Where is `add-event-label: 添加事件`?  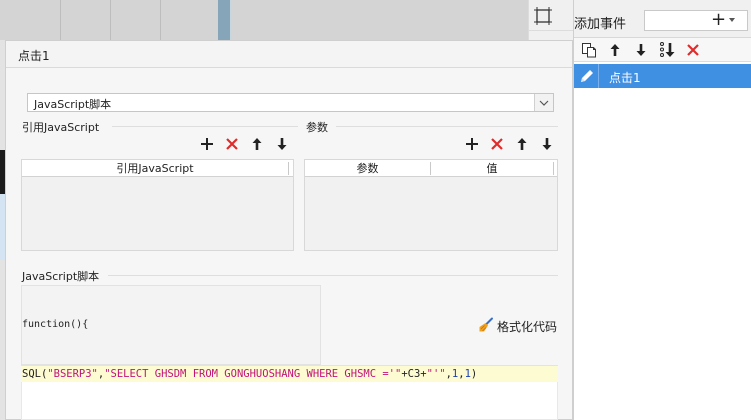 add-event-label: 添加事件 is located at coordinates (600, 24).